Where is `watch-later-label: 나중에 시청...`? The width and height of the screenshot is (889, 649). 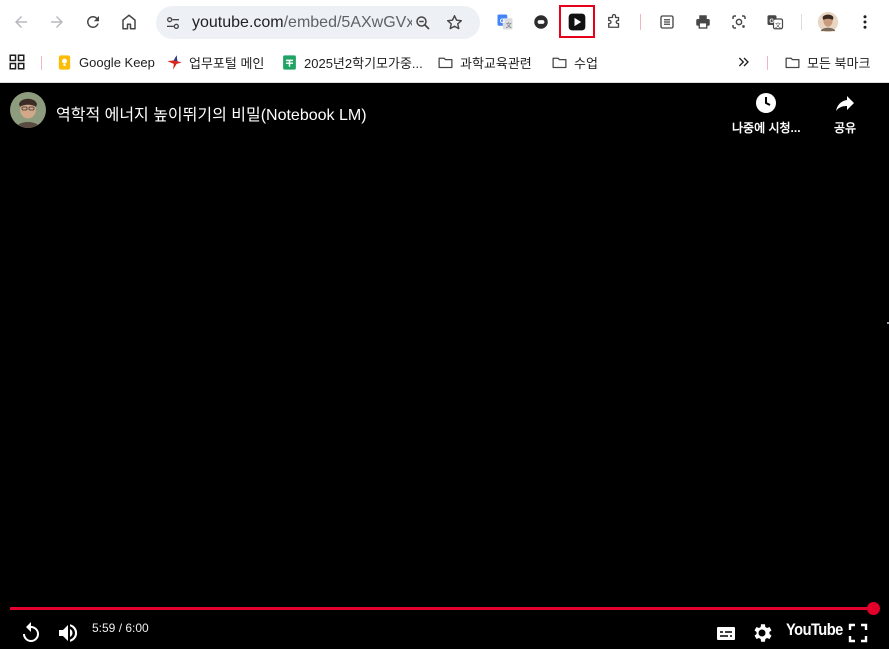 watch-later-label: 나중에 시청... is located at coordinates (766, 128).